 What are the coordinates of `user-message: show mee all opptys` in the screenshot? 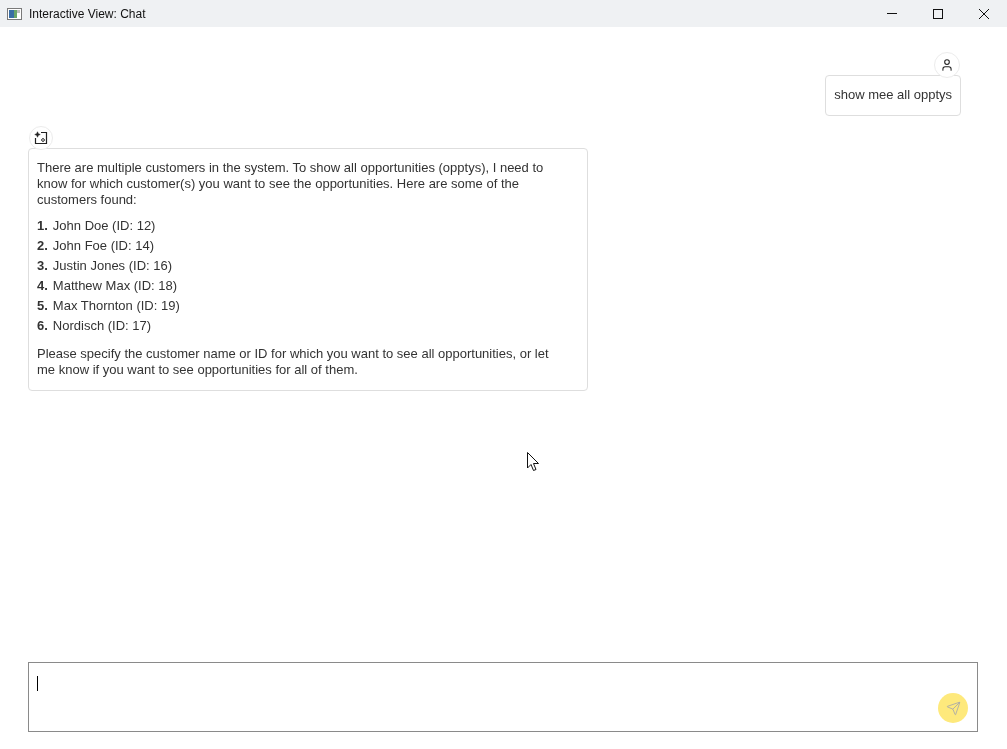 It's located at (893, 95).